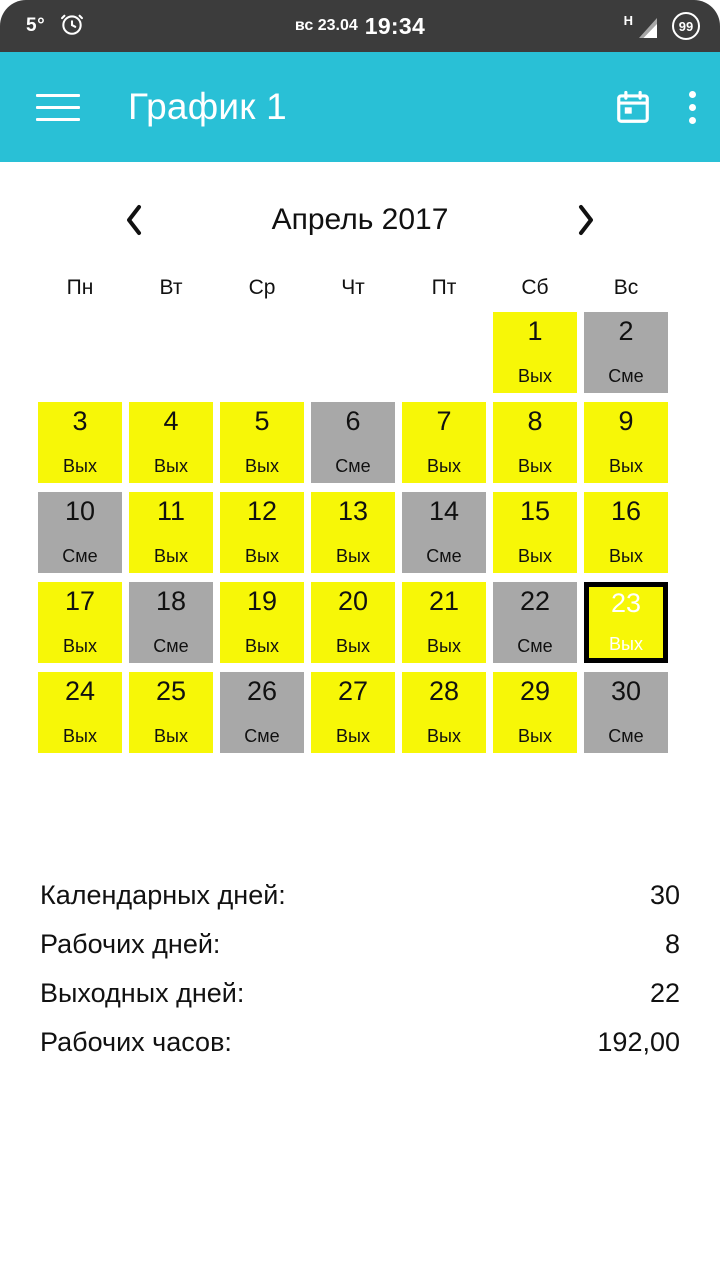 The height and width of the screenshot is (1280, 720). What do you see at coordinates (626, 532) in the screenshot?
I see `calendar-day-16: 16 Вых` at bounding box center [626, 532].